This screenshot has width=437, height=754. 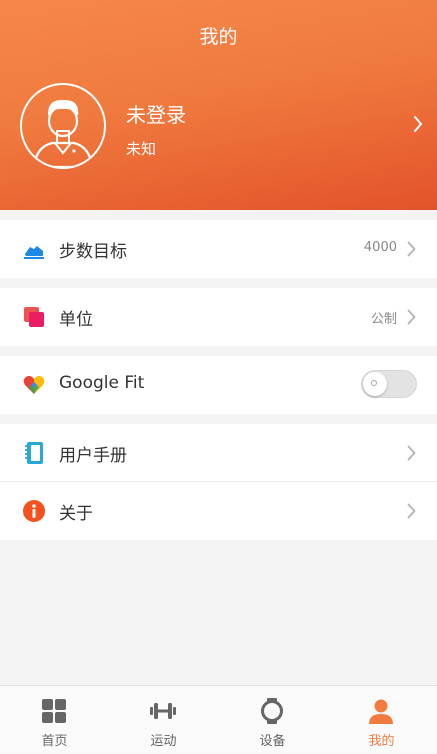 What do you see at coordinates (93, 252) in the screenshot?
I see `settings-label: 步数目标` at bounding box center [93, 252].